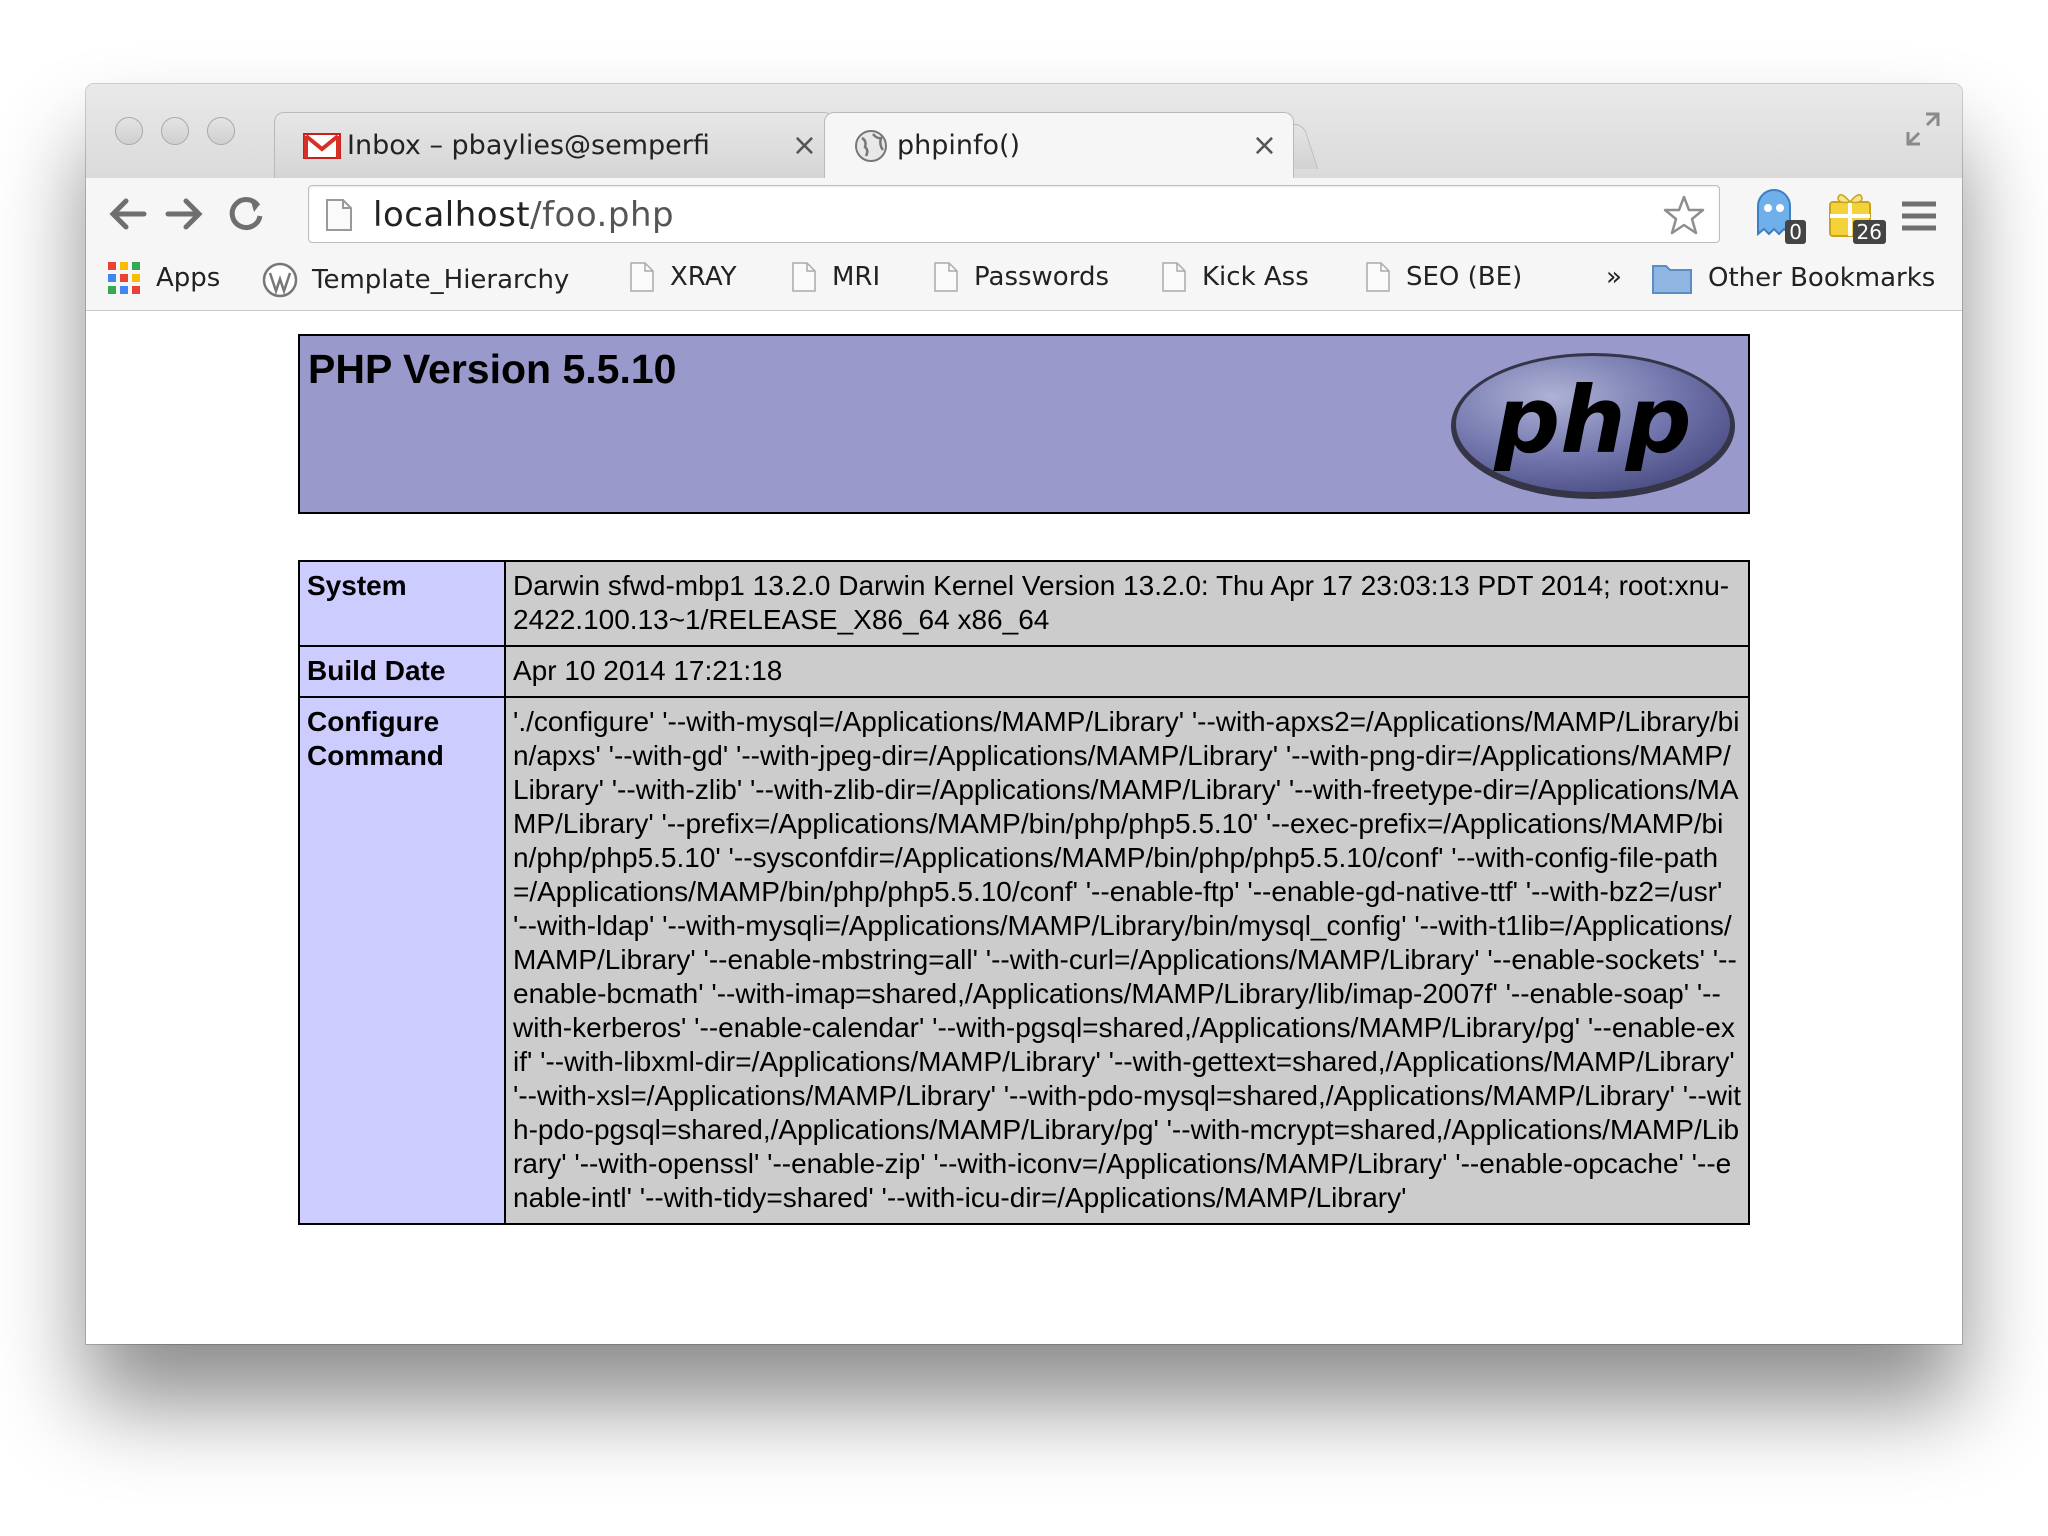 This screenshot has width=2048, height=1536. I want to click on php-logo: php, so click(1593, 426).